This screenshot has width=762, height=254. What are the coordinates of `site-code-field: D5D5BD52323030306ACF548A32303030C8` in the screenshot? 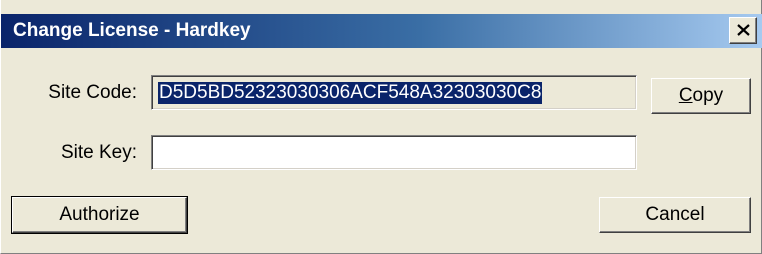 It's located at (394, 92).